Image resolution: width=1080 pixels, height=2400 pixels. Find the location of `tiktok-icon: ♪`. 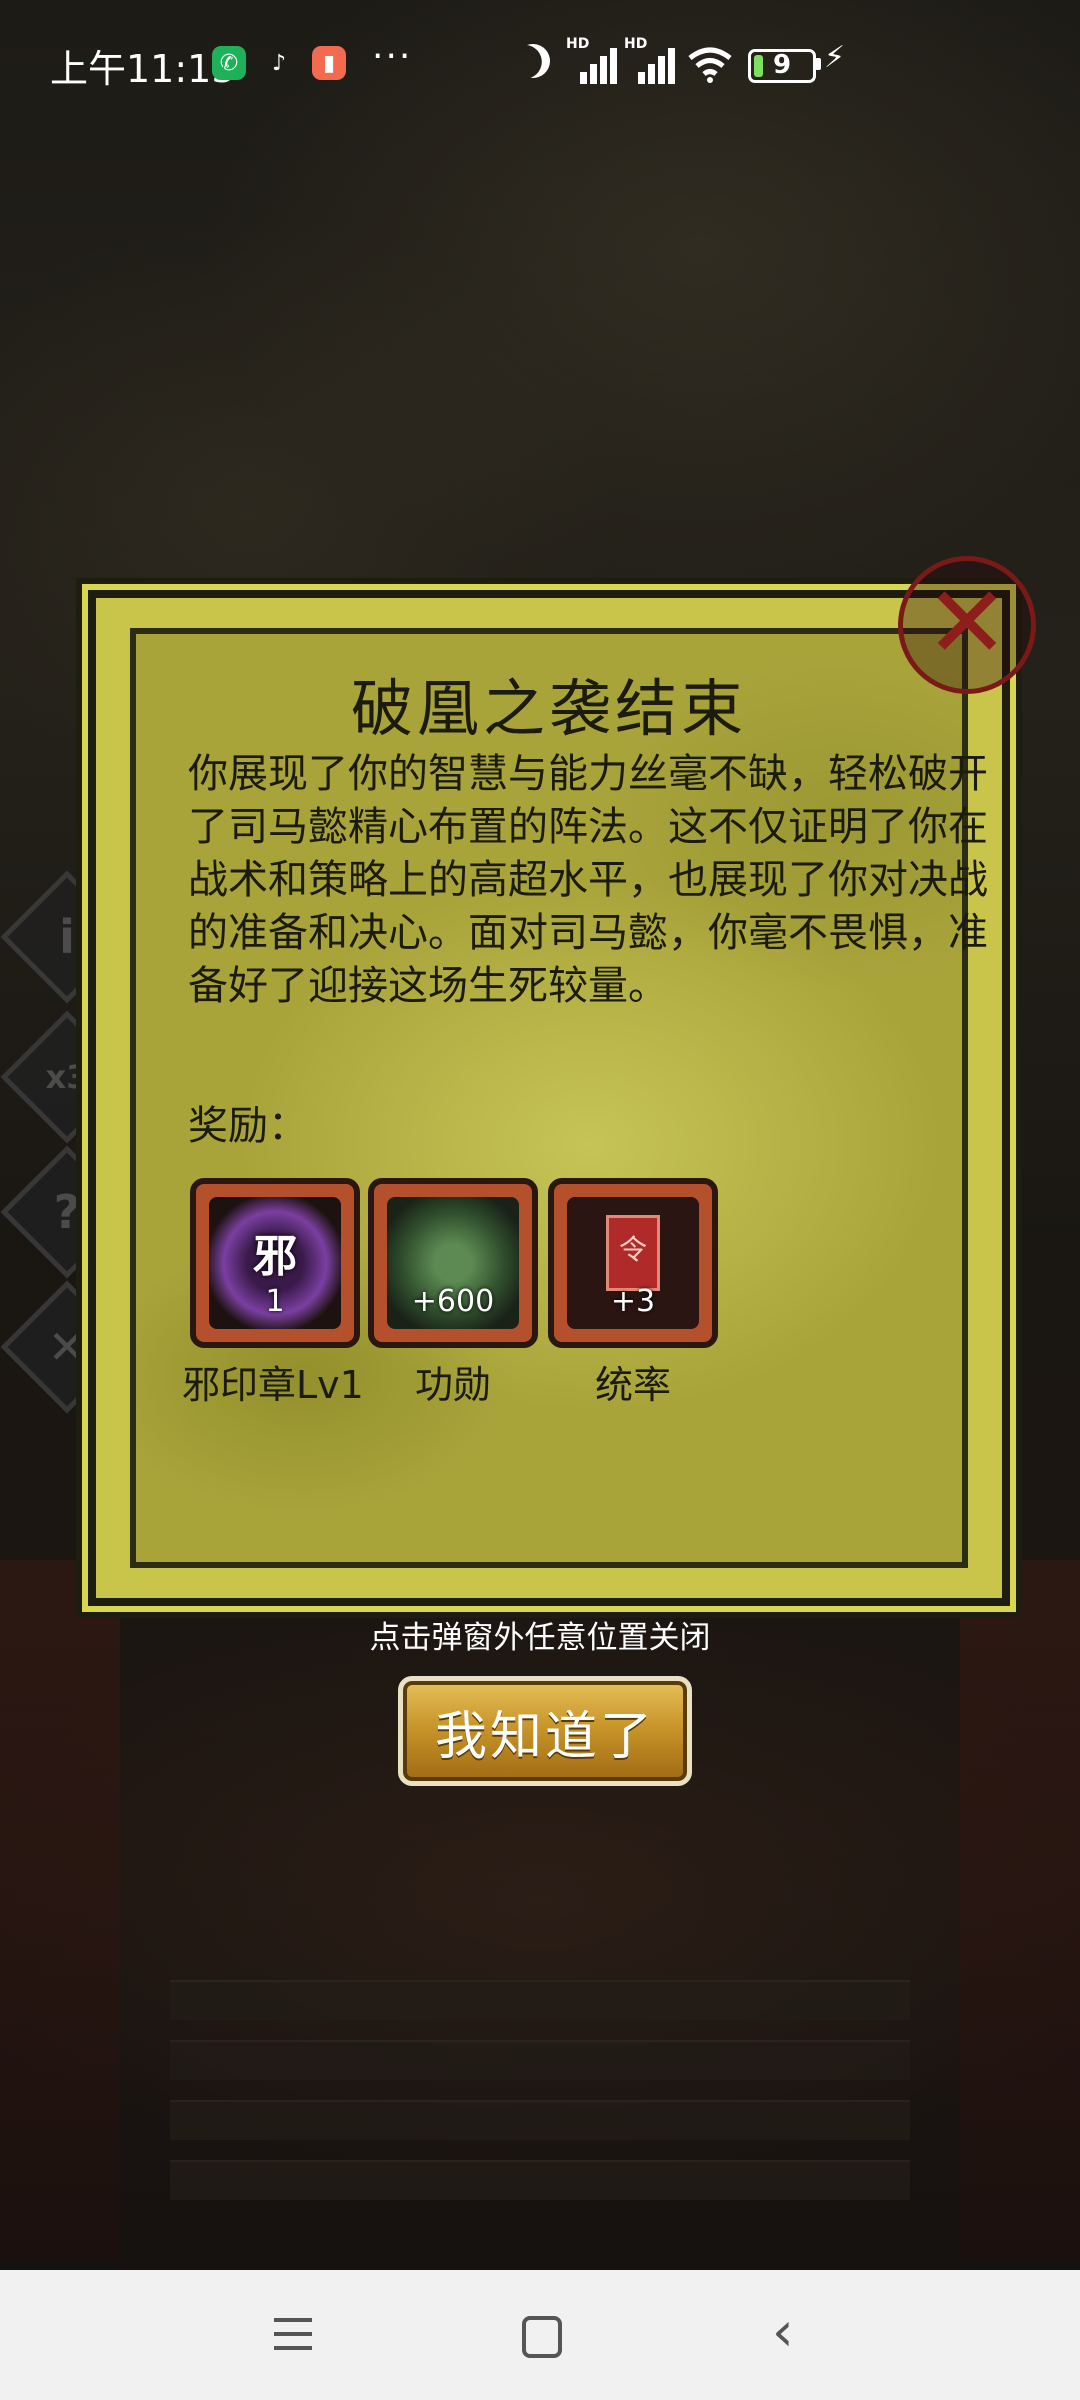

tiktok-icon: ♪ is located at coordinates (279, 63).